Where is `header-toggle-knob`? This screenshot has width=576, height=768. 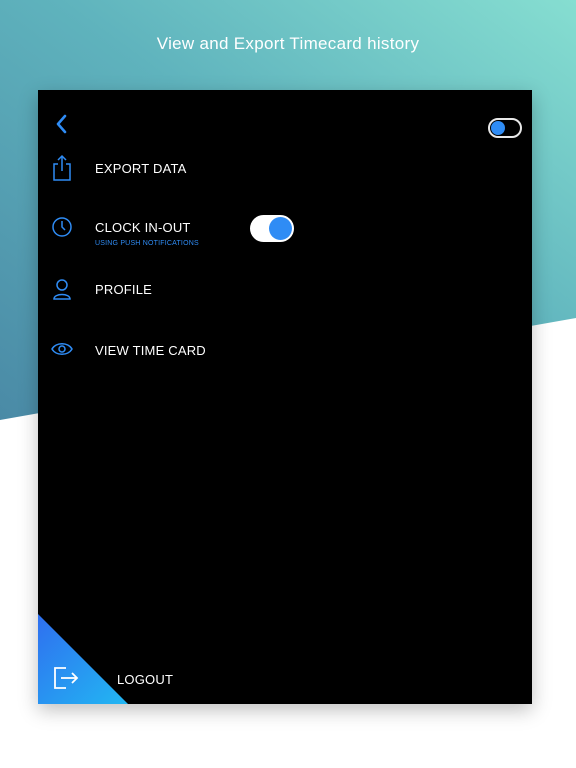 header-toggle-knob is located at coordinates (498, 128).